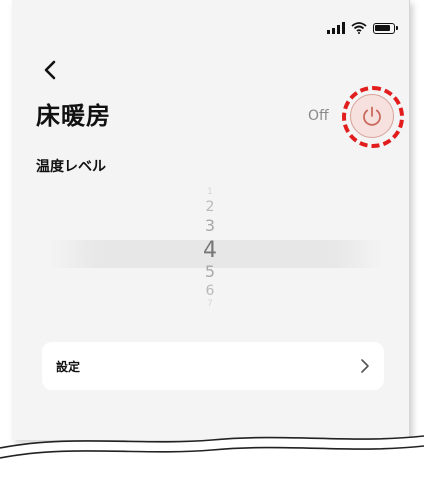 Image resolution: width=424 pixels, height=486 pixels. I want to click on battery-icon, so click(385, 28).